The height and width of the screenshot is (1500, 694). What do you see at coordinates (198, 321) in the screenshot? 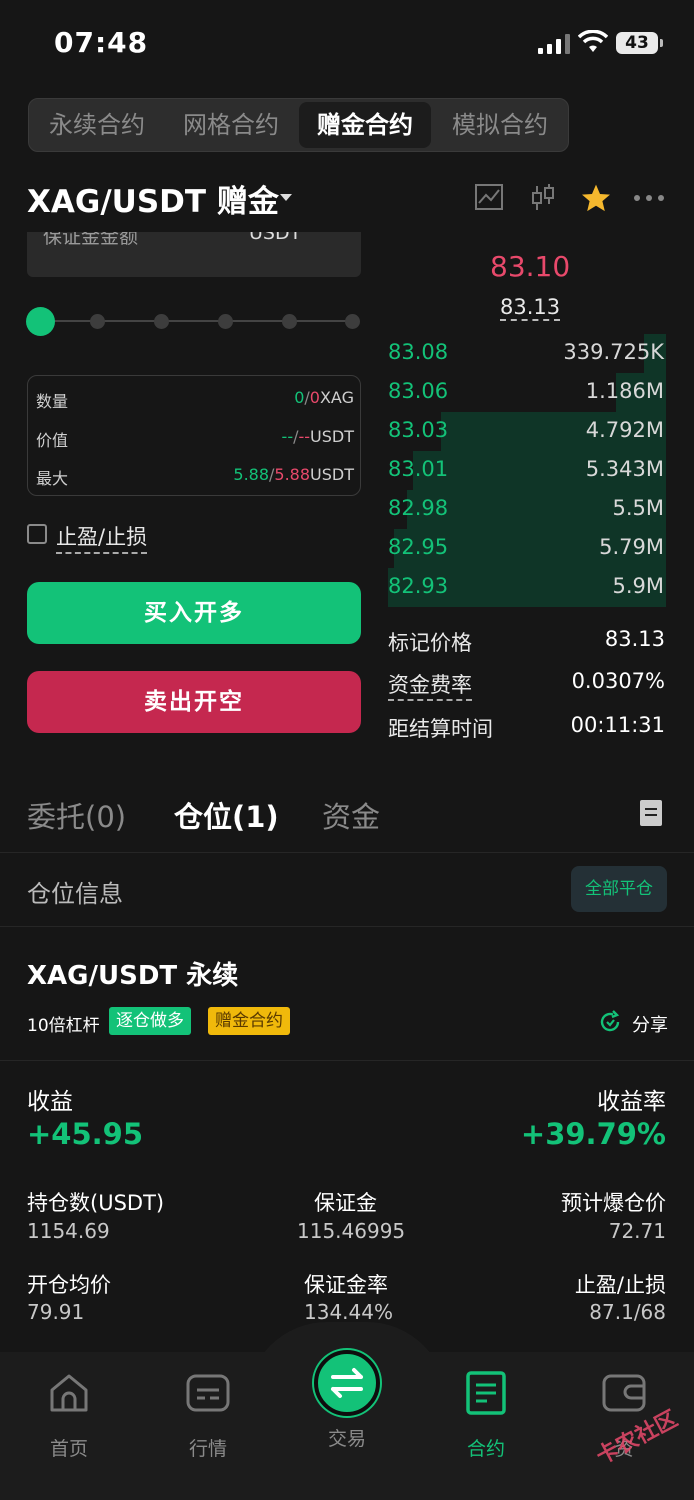
I see `leverage-slider-track` at bounding box center [198, 321].